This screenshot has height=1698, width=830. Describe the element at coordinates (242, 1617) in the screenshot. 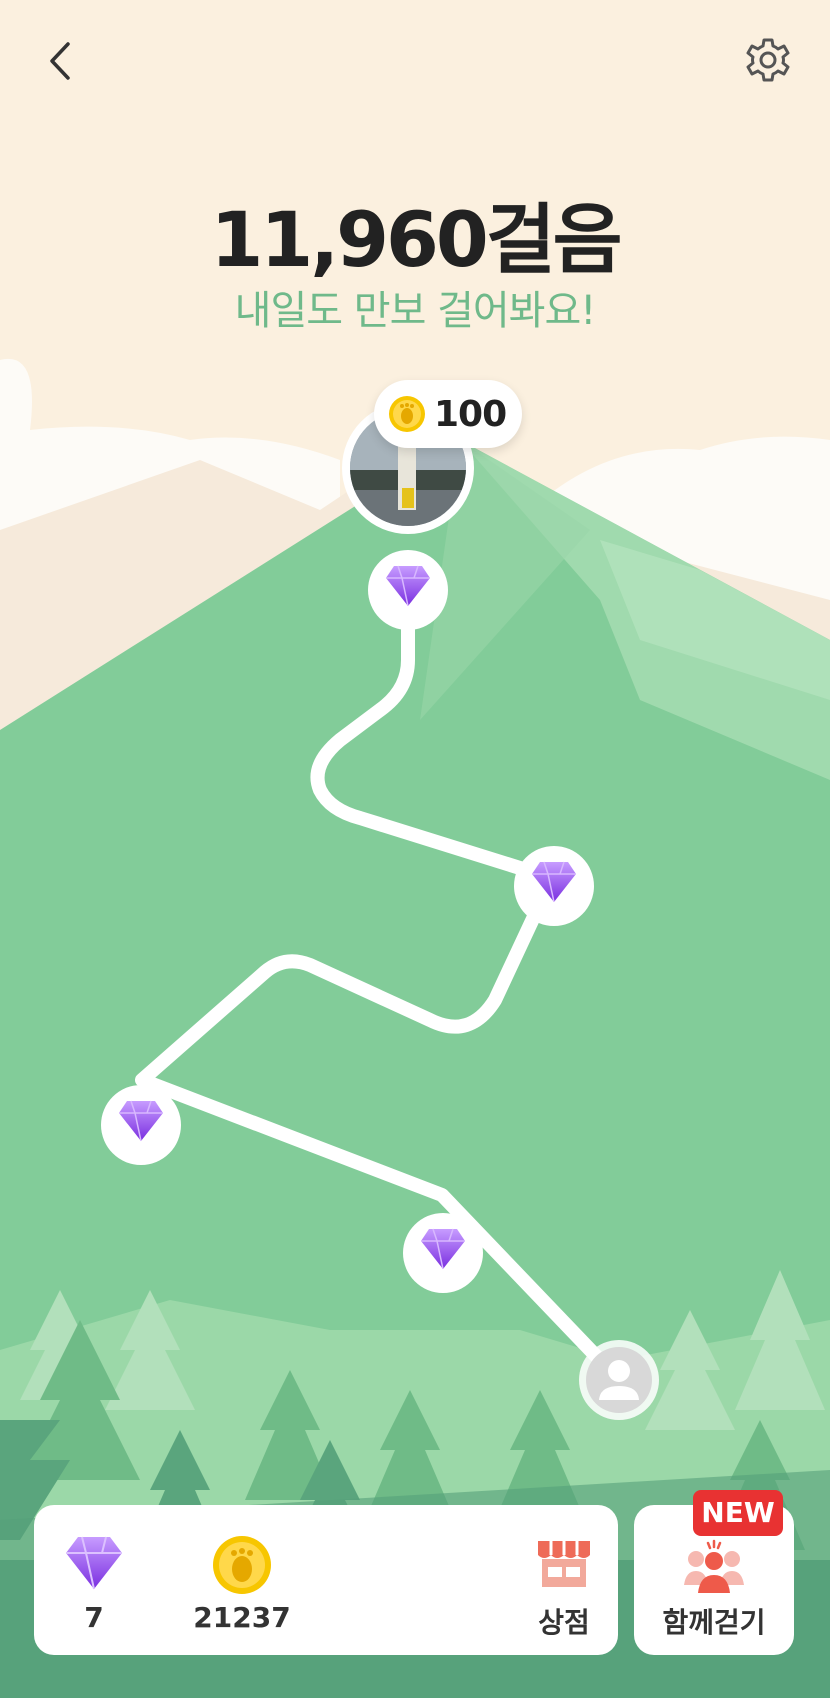

I see `coin-count: 21237` at that location.